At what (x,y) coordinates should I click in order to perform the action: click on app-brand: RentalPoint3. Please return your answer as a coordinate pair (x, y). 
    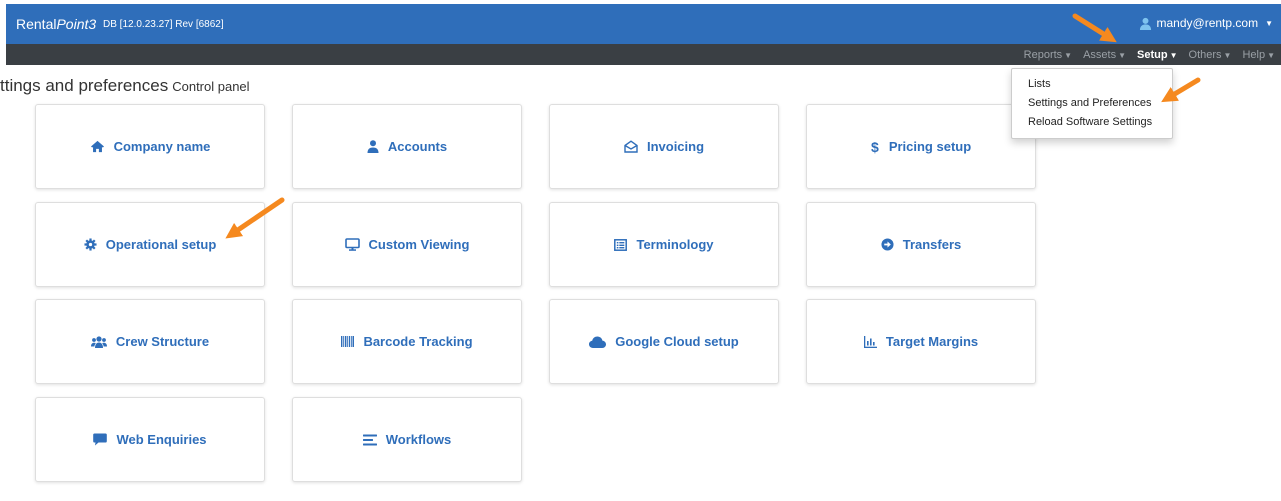
    Looking at the image, I should click on (56, 24).